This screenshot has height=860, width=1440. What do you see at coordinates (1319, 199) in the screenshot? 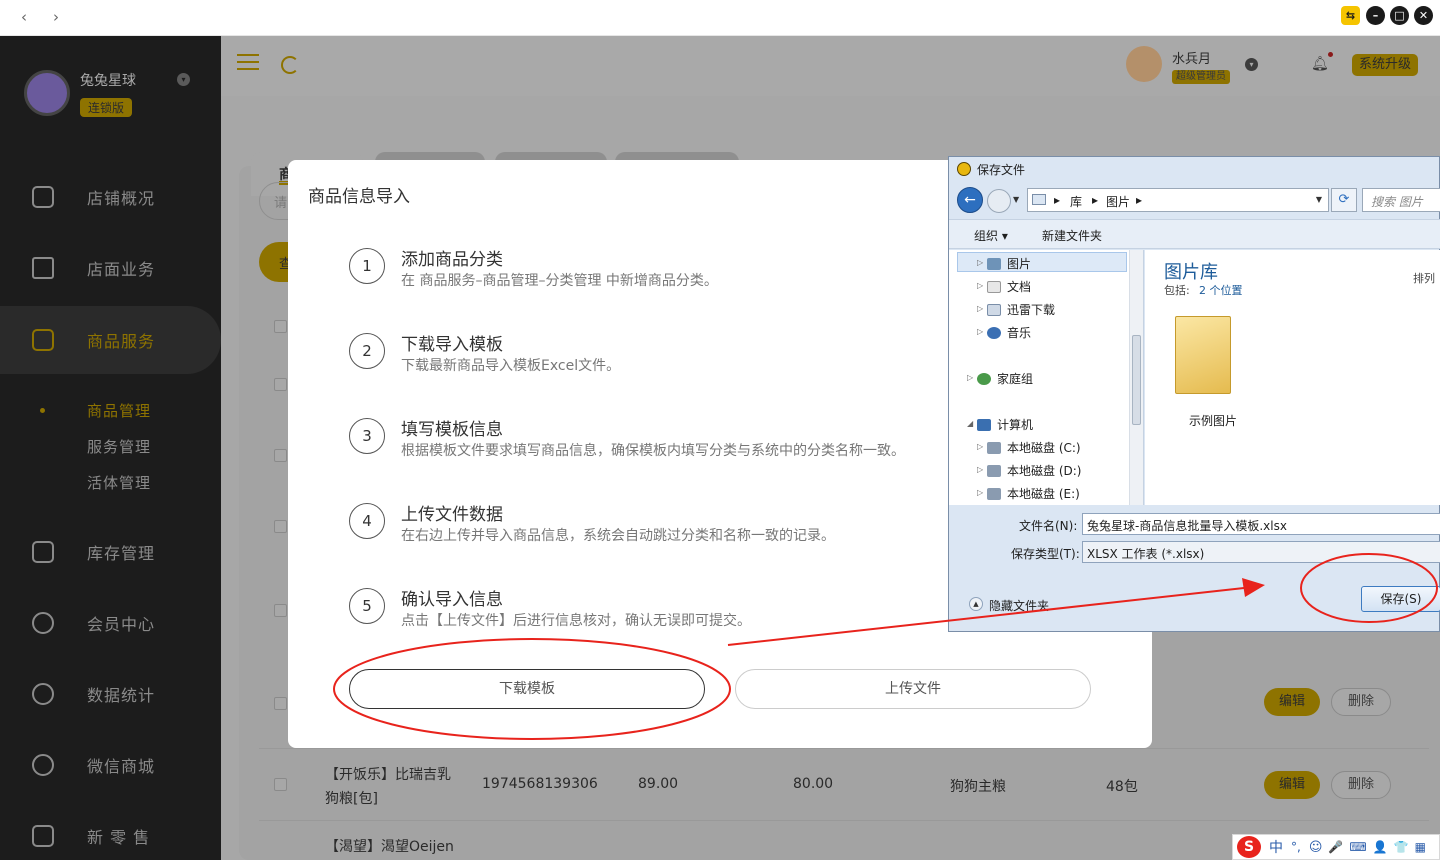
I see `chevron-down-icon: ▼` at bounding box center [1319, 199].